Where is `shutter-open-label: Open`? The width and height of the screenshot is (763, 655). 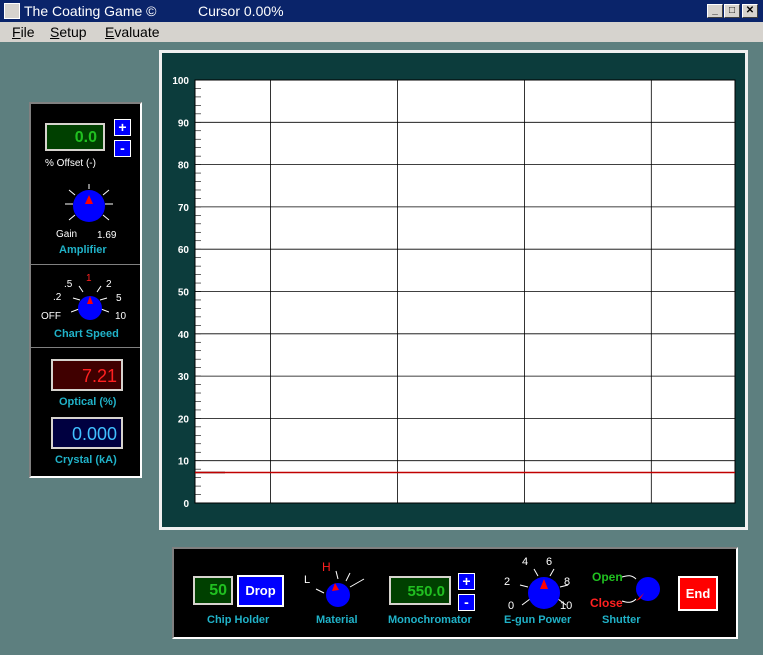
shutter-open-label: Open is located at coordinates (607, 577).